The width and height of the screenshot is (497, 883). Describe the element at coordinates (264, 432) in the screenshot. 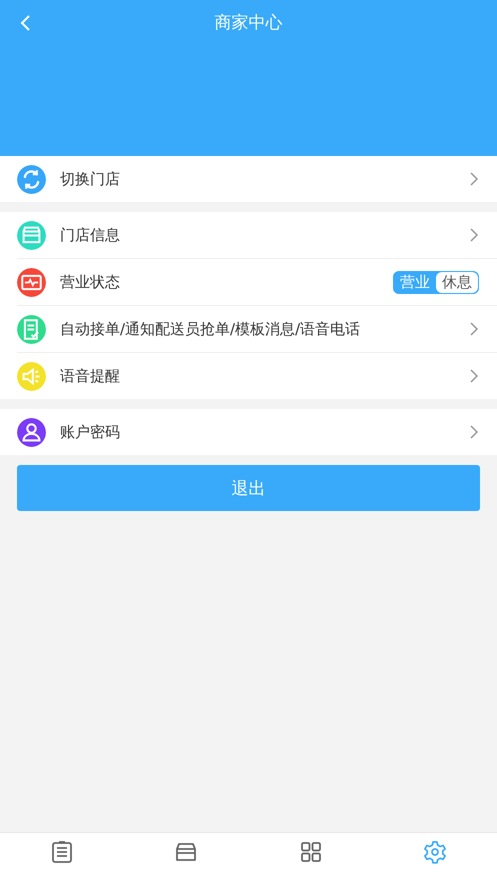

I see `menu-item: 账户密码` at that location.